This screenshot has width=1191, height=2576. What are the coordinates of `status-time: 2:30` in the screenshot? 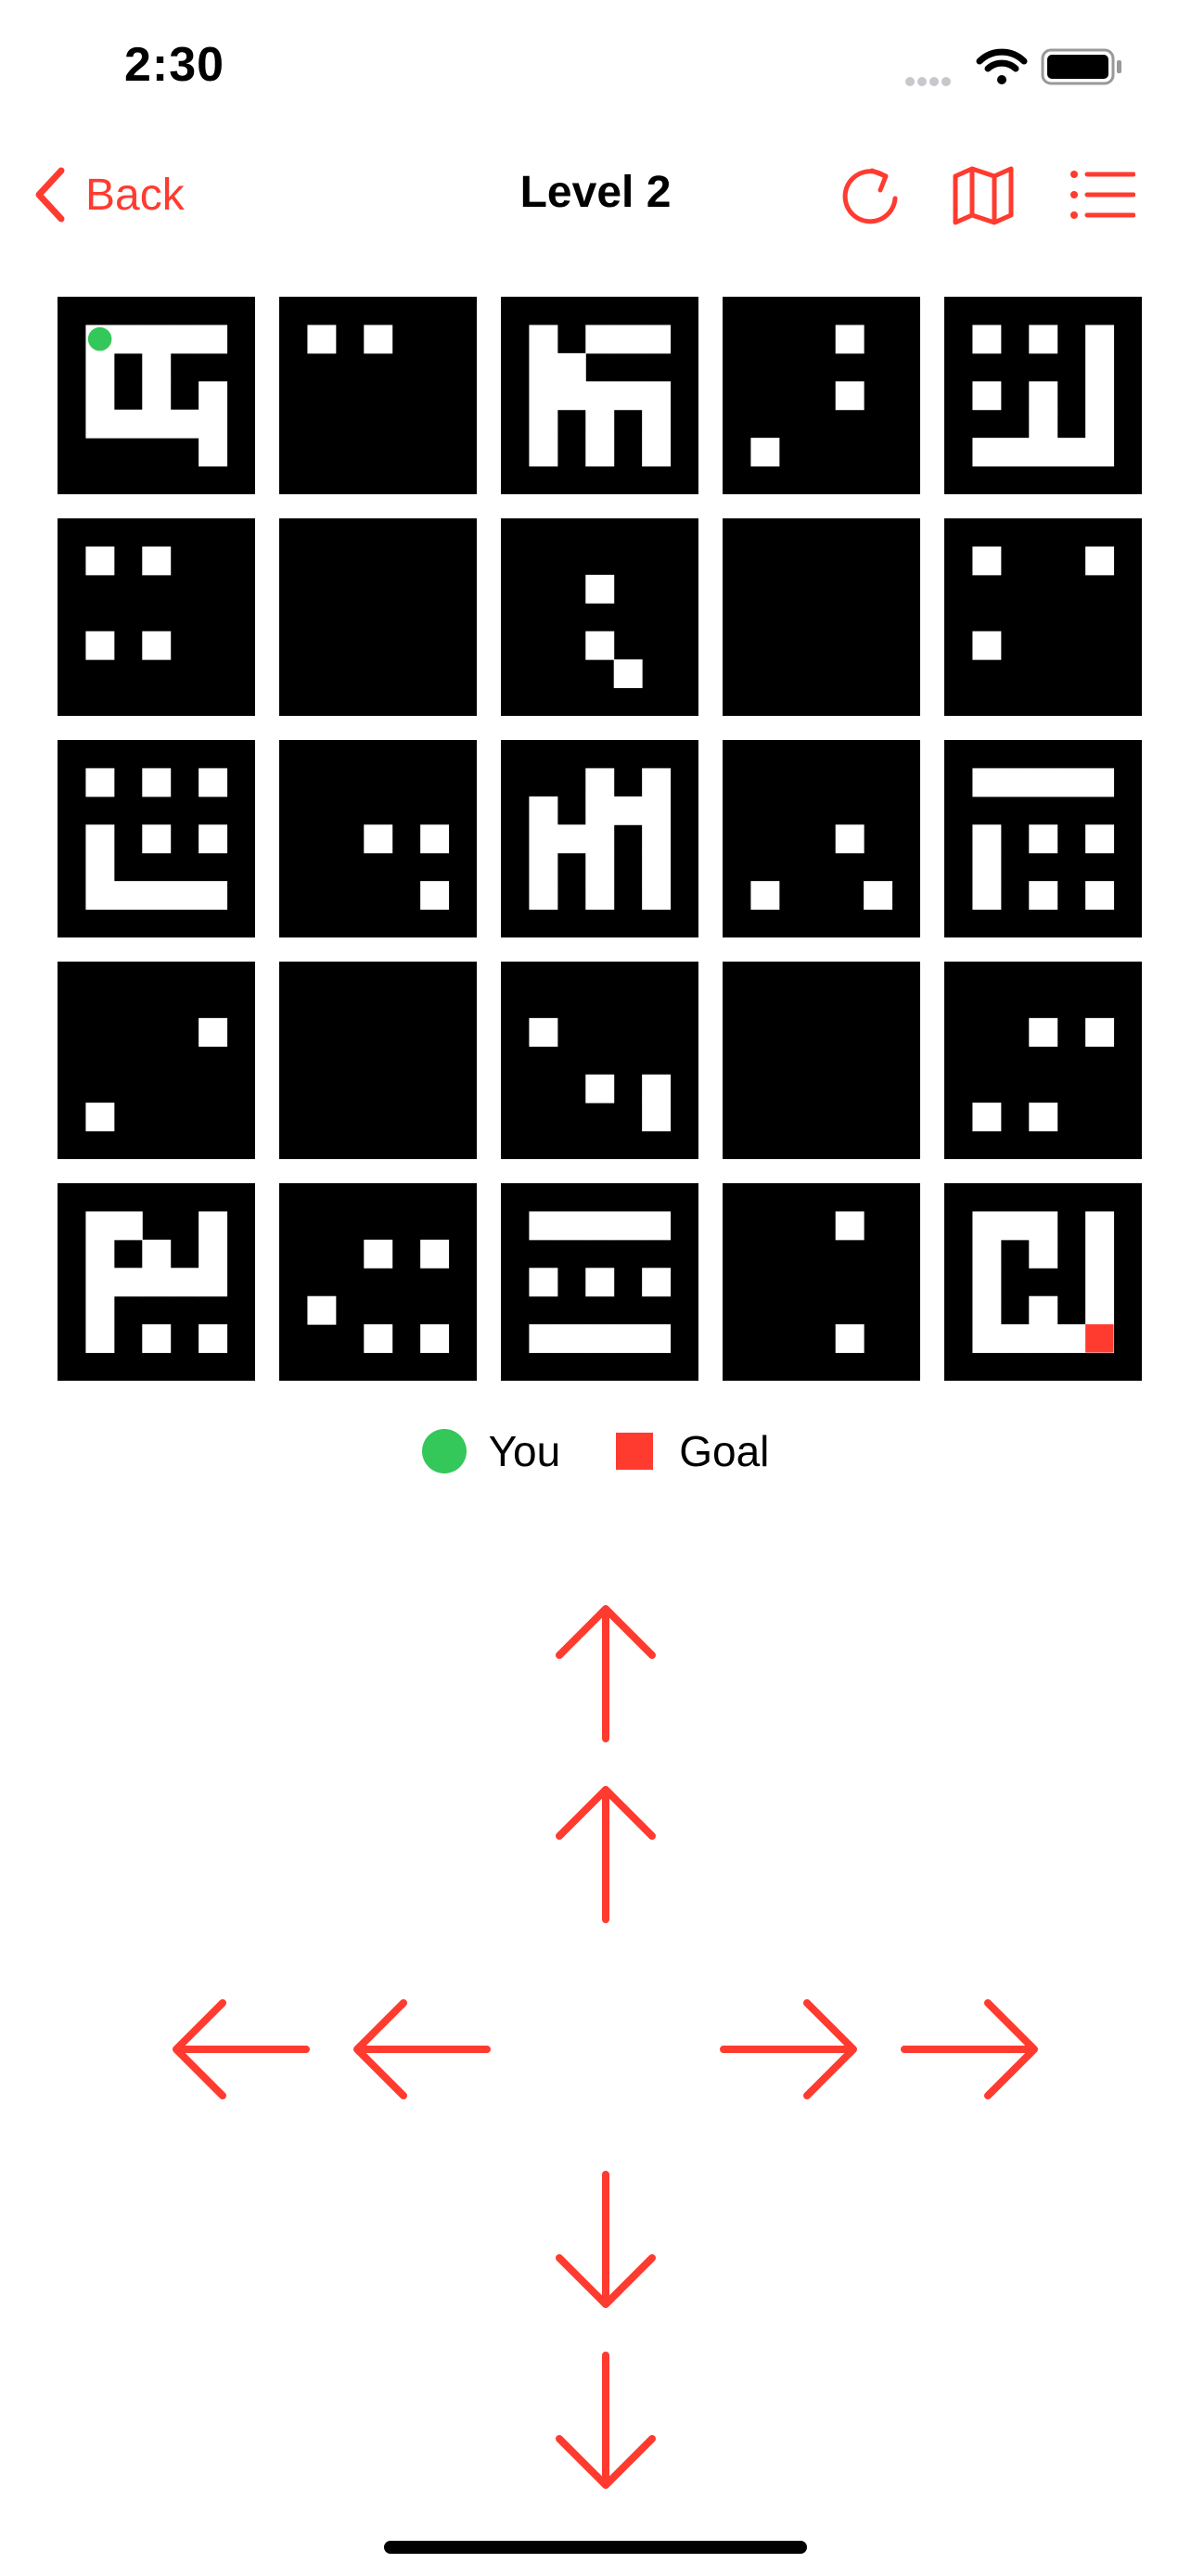 It's located at (174, 65).